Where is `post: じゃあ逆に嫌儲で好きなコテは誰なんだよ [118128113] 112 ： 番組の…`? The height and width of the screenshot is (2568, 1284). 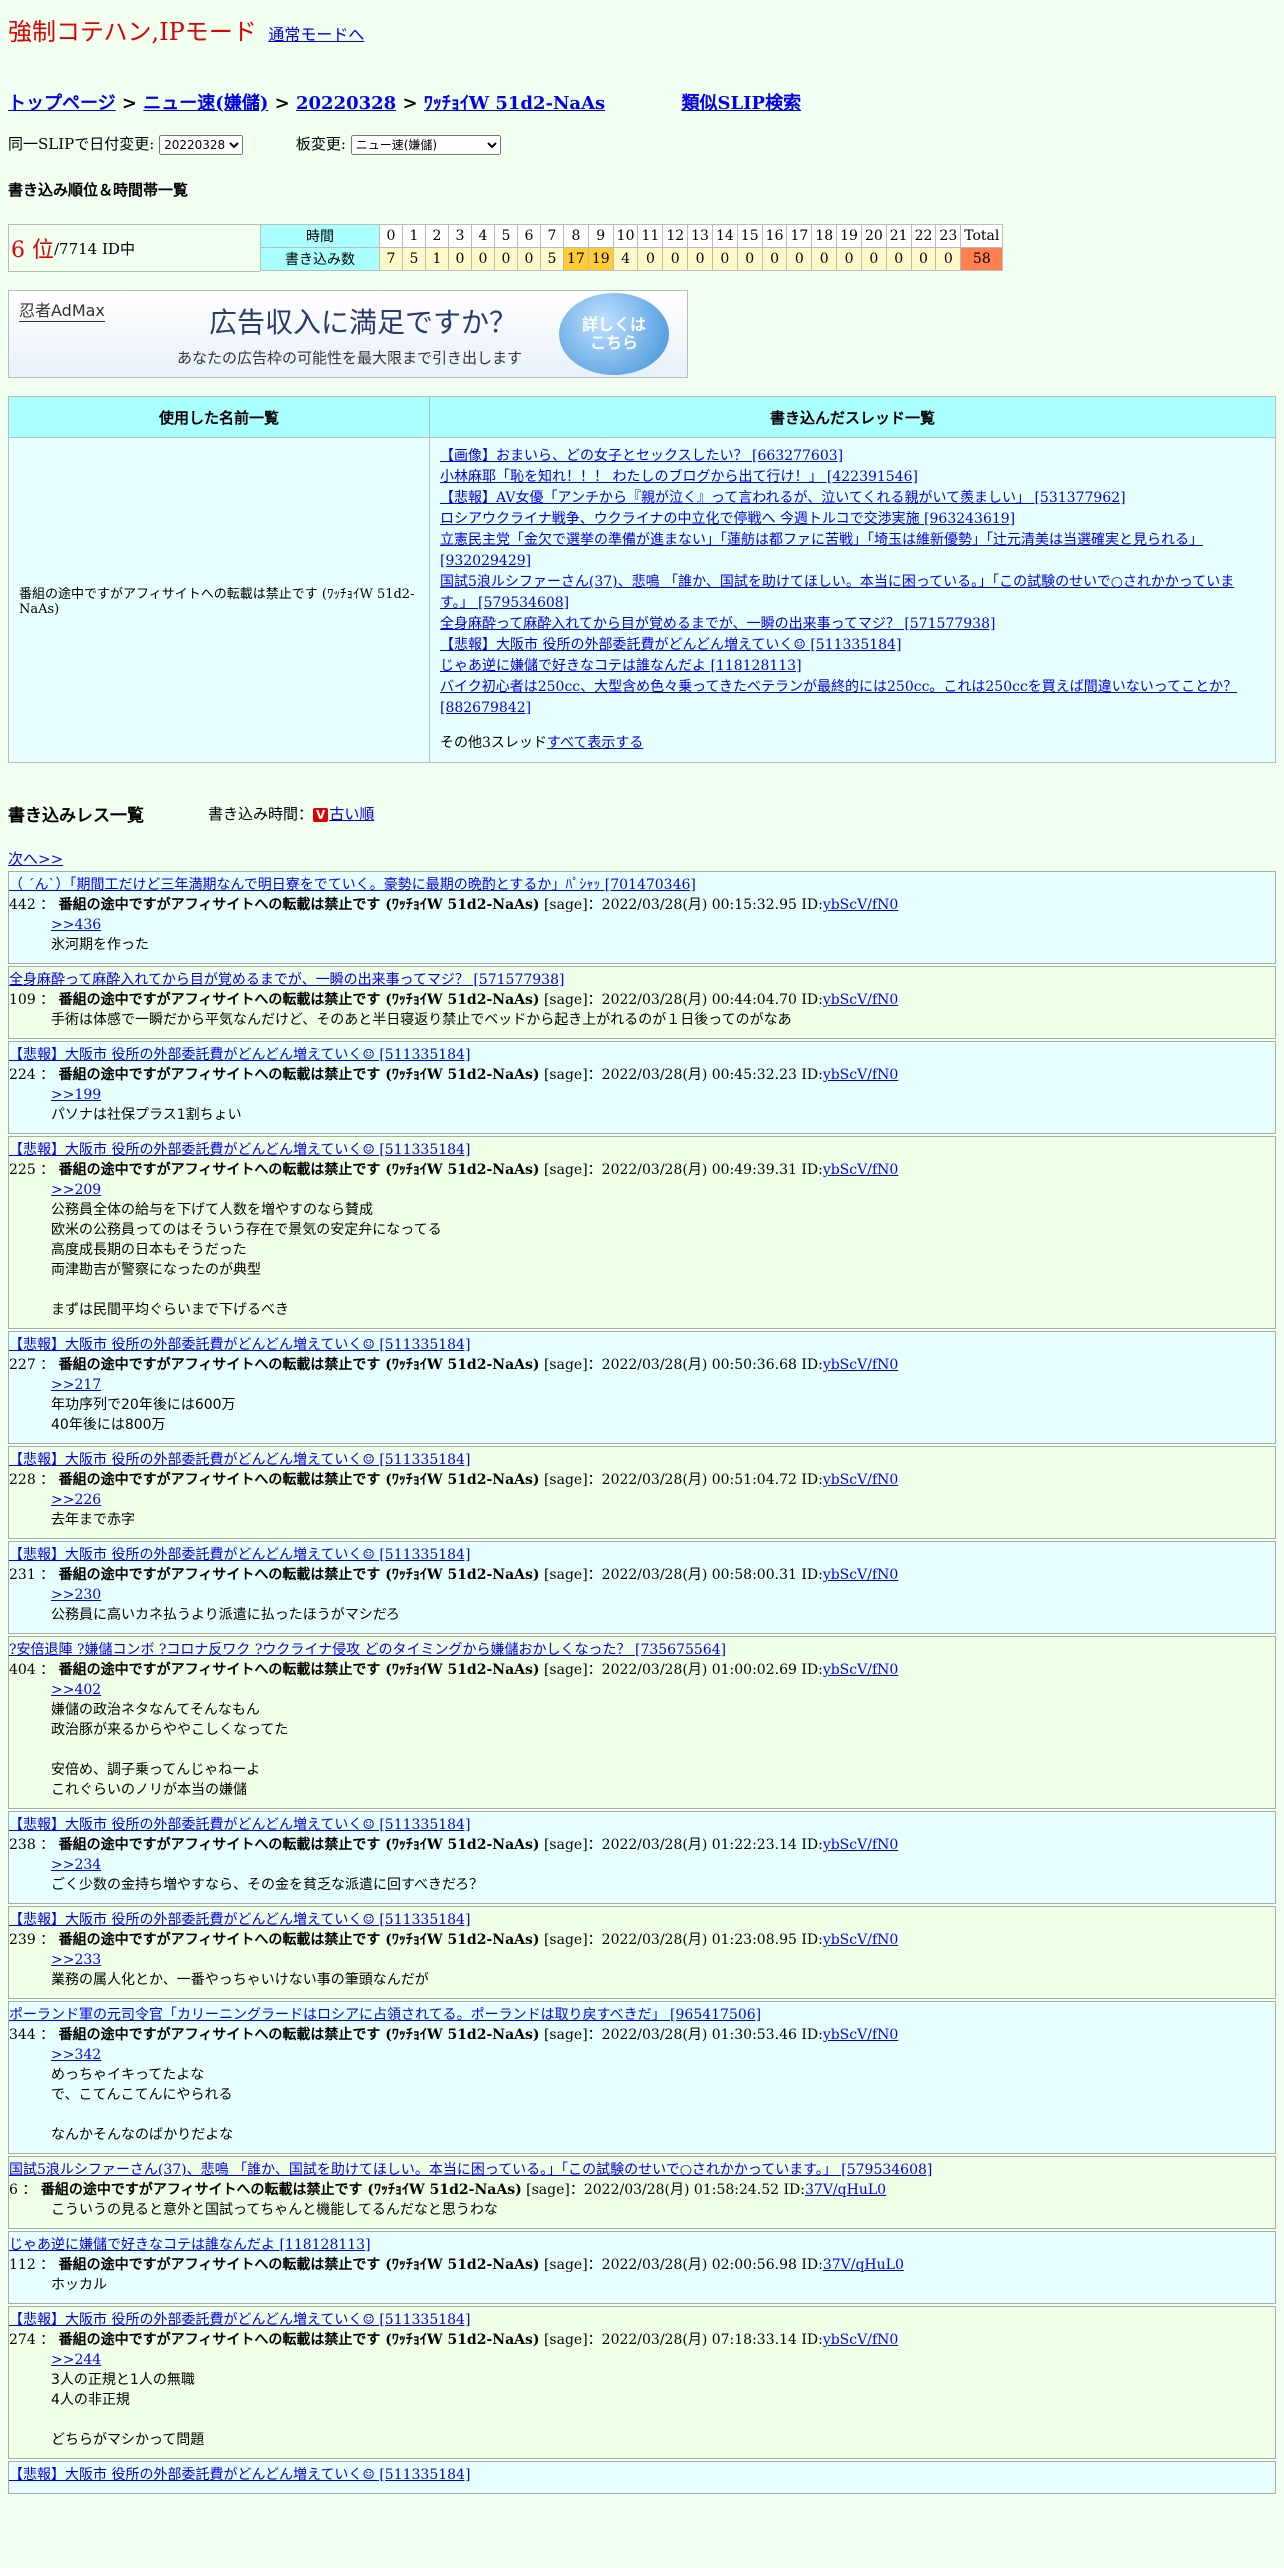 post: じゃあ逆に嫌儲で好きなコテは誰なんだよ [118128113] 112 ： 番組の… is located at coordinates (642, 2267).